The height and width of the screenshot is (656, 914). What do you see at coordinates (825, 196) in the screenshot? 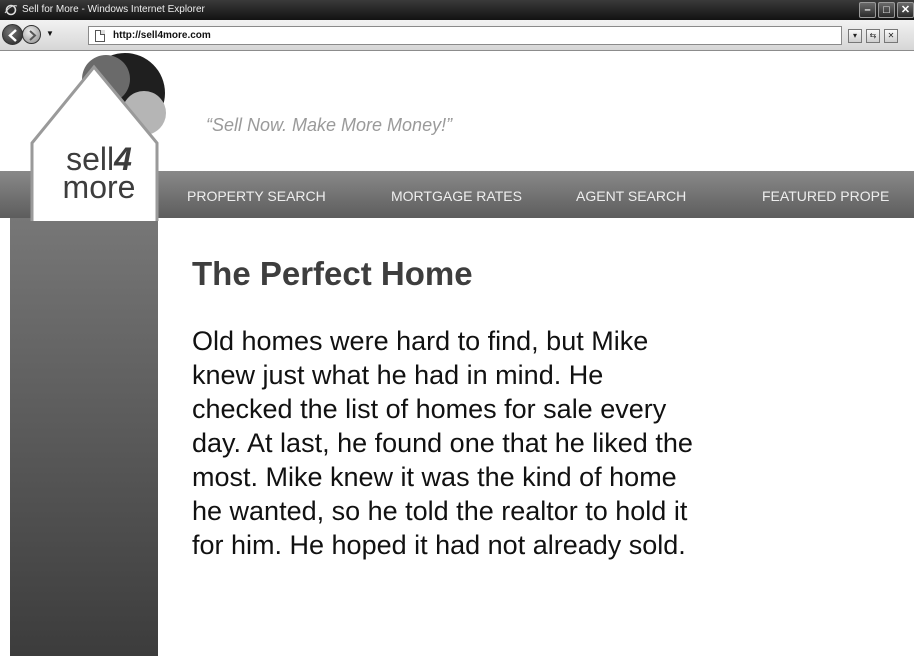
I see `nav-featured-properties: FEATURED PROPE` at bounding box center [825, 196].